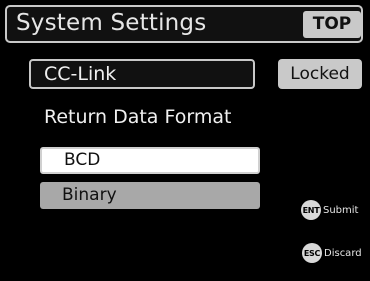 The height and width of the screenshot is (281, 370). What do you see at coordinates (312, 253) in the screenshot?
I see `esc-key-icon: ESC` at bounding box center [312, 253].